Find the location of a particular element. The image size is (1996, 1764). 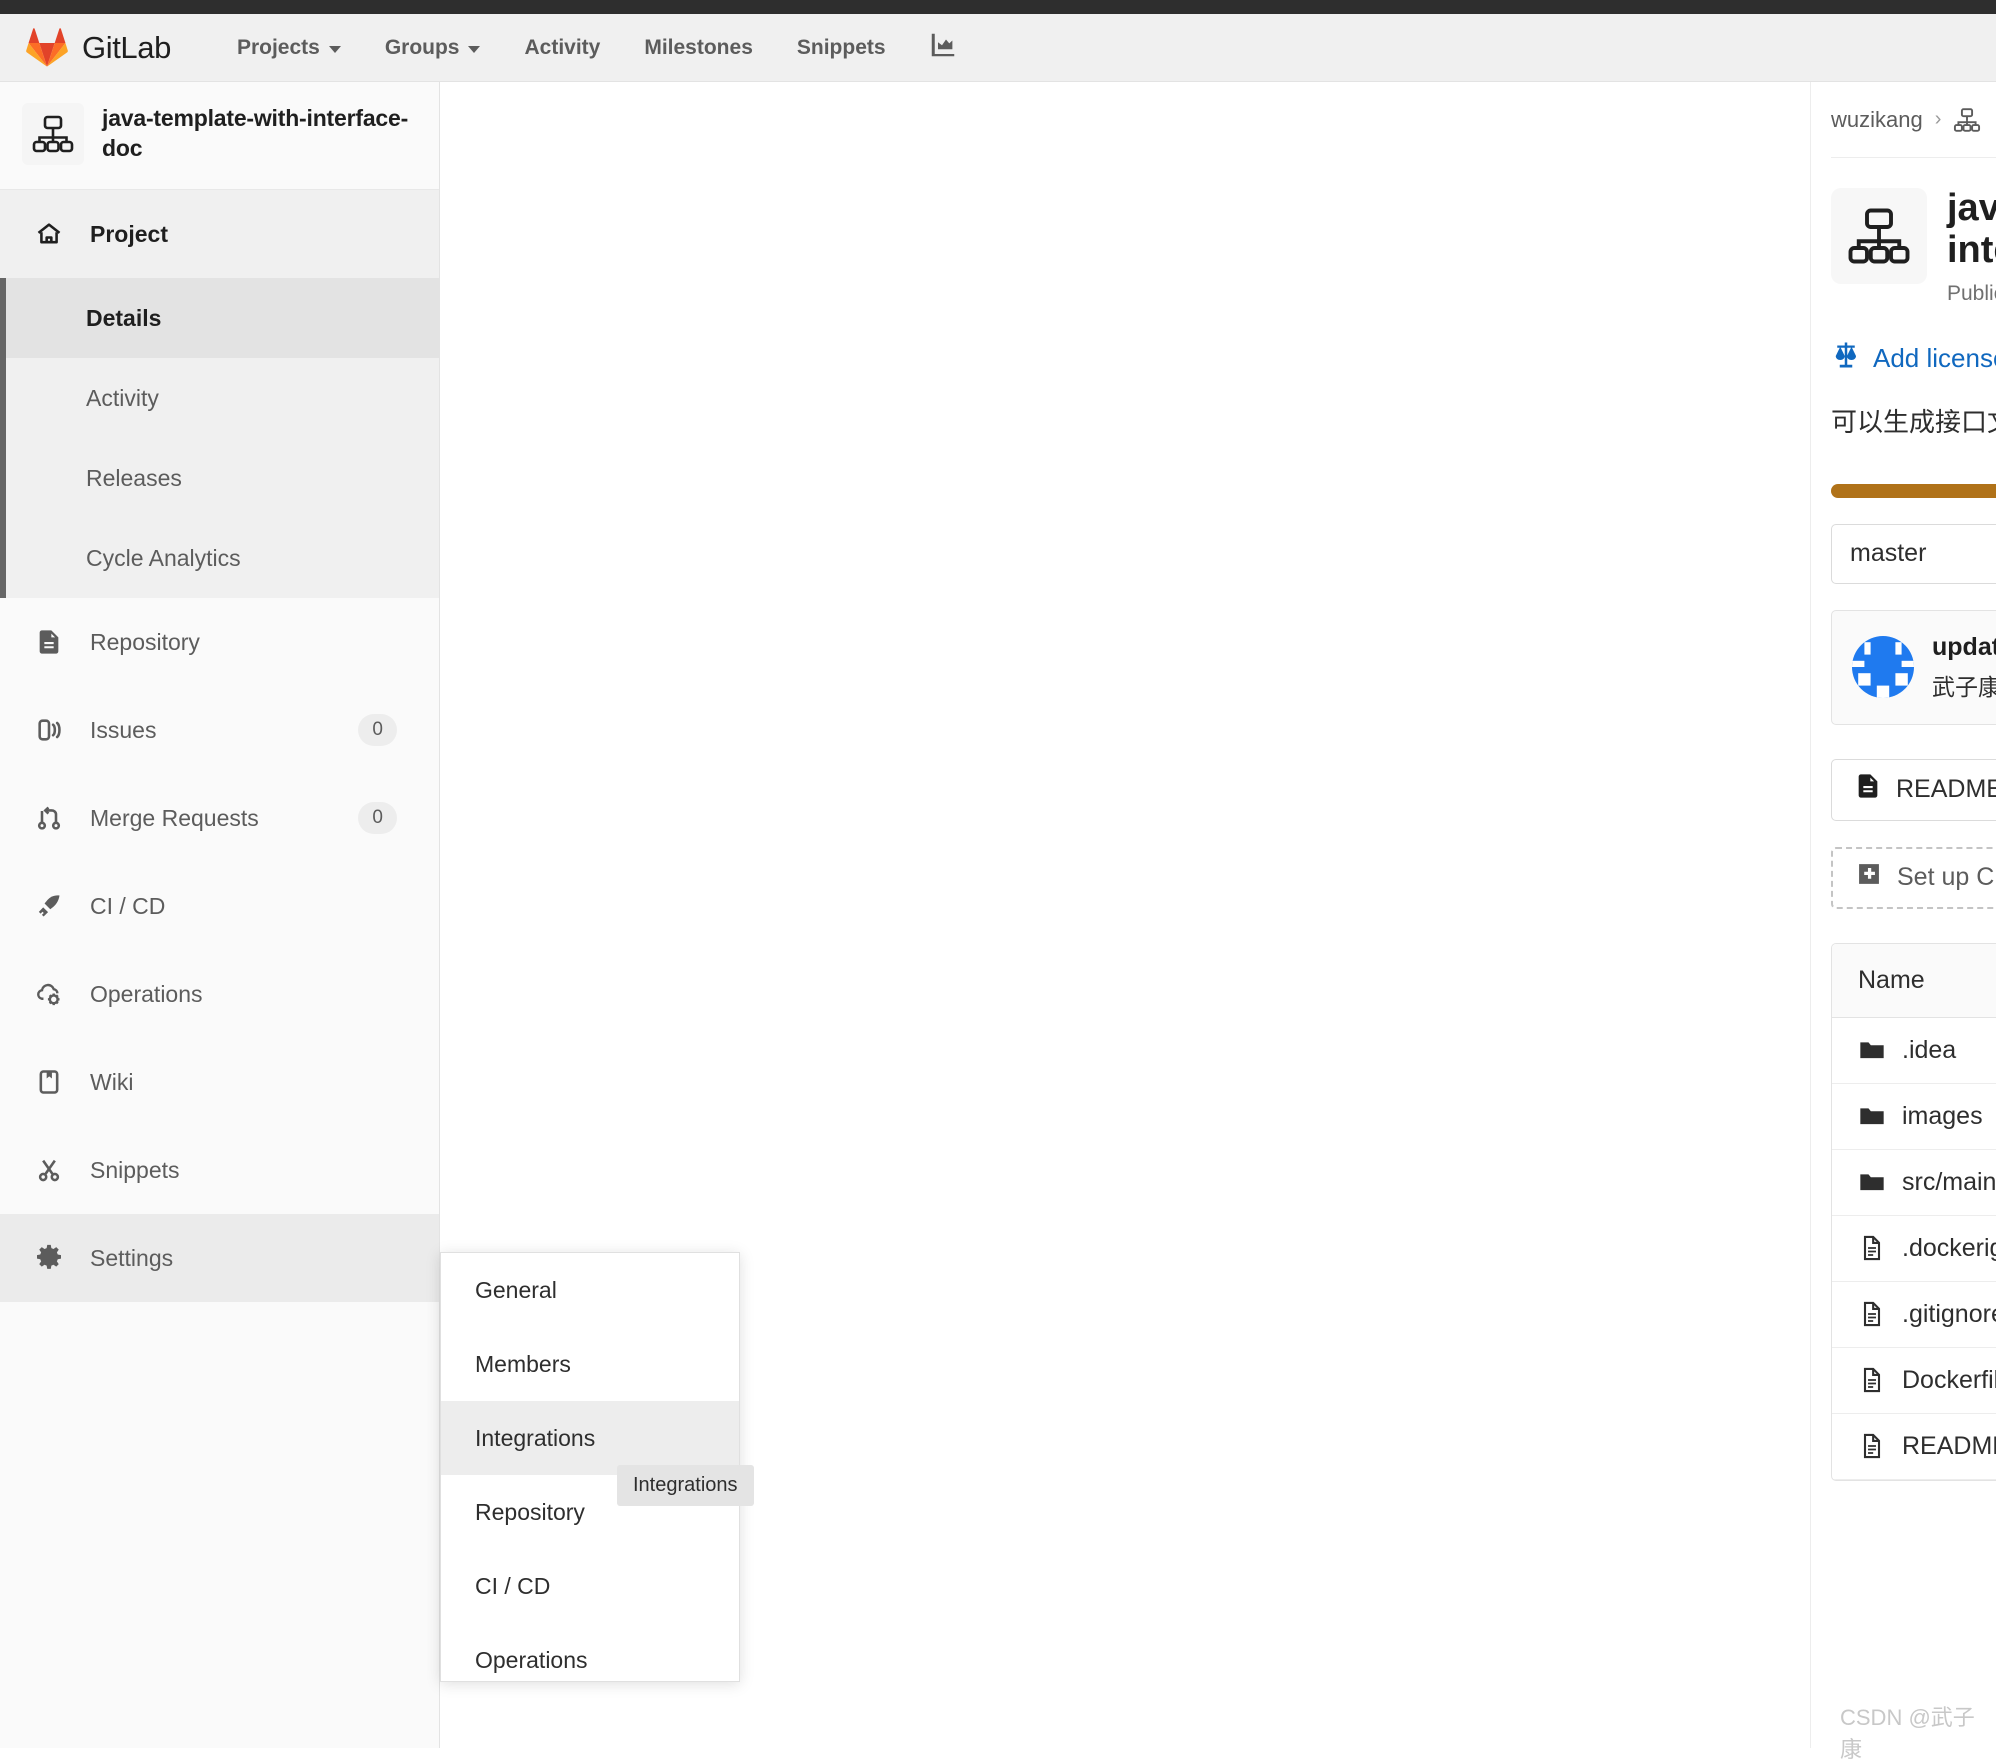

commit-message: update is located at coordinates (1964, 646).